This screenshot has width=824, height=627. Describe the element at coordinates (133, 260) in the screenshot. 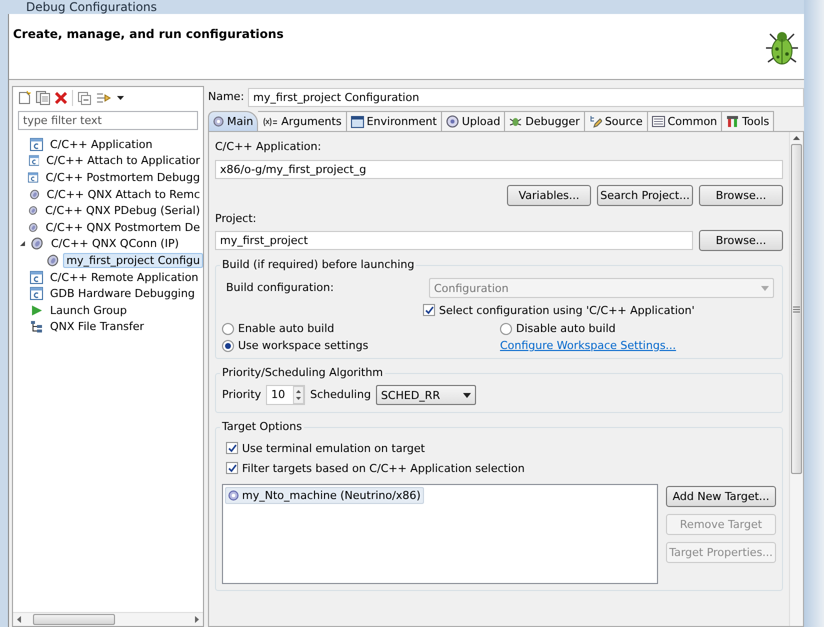

I see `tree-item: my_first_project Configu` at that location.